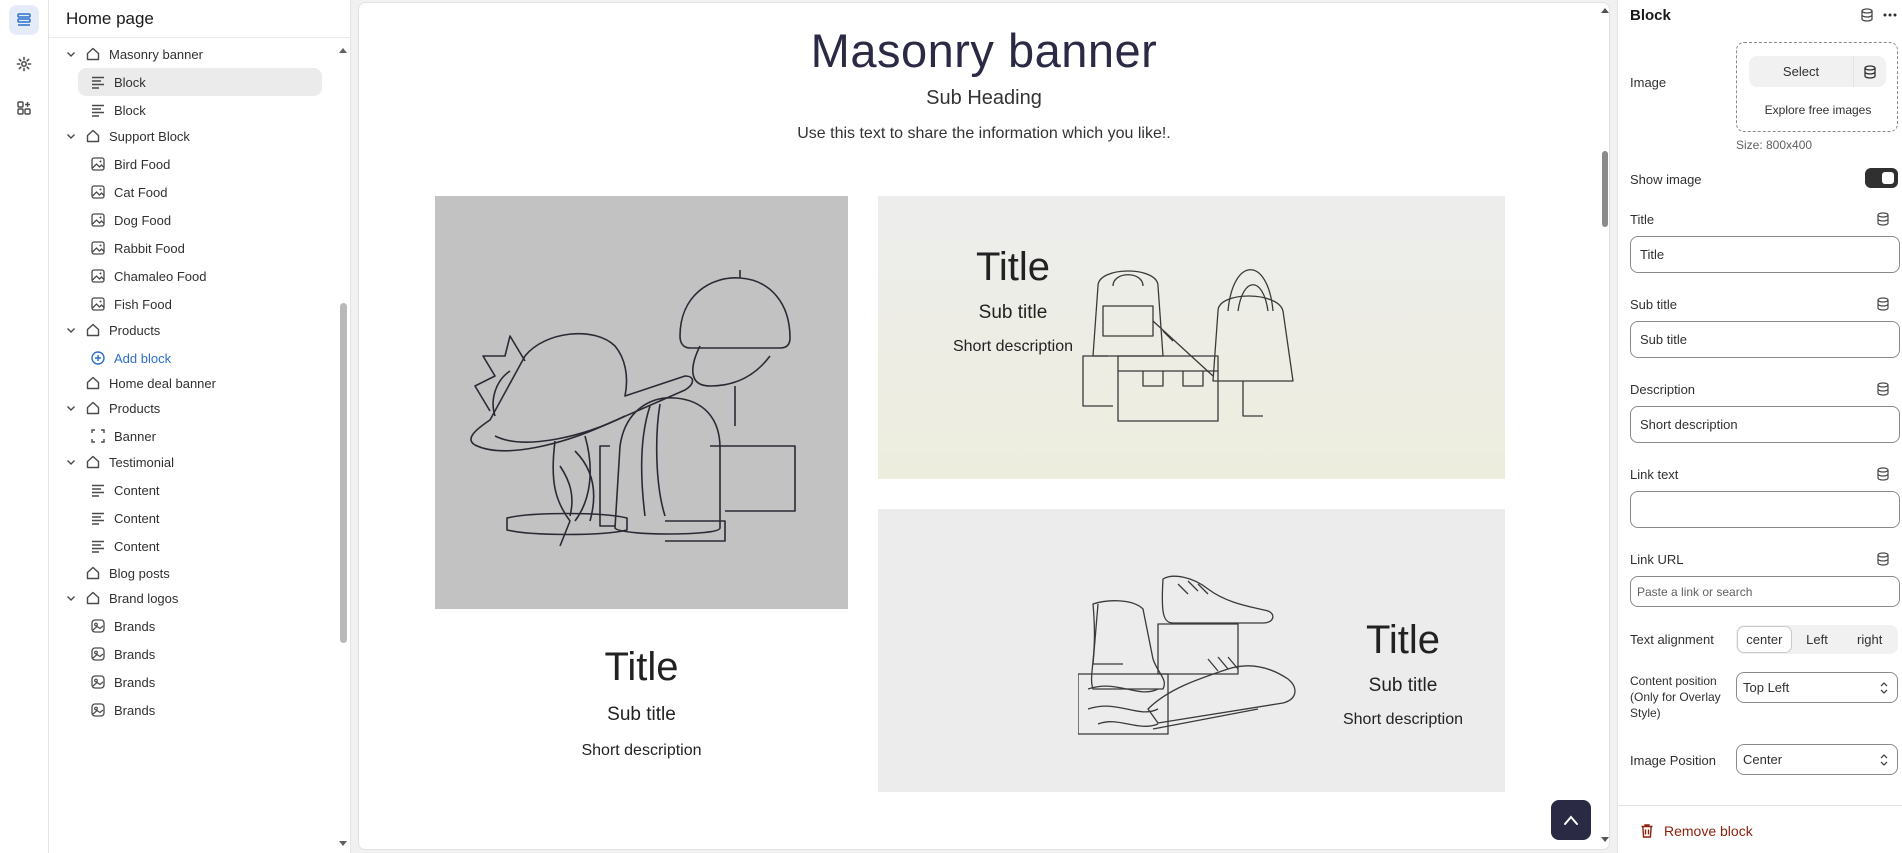 The width and height of the screenshot is (1902, 853). Describe the element at coordinates (200, 358) in the screenshot. I see `add-block-button: Add block` at that location.